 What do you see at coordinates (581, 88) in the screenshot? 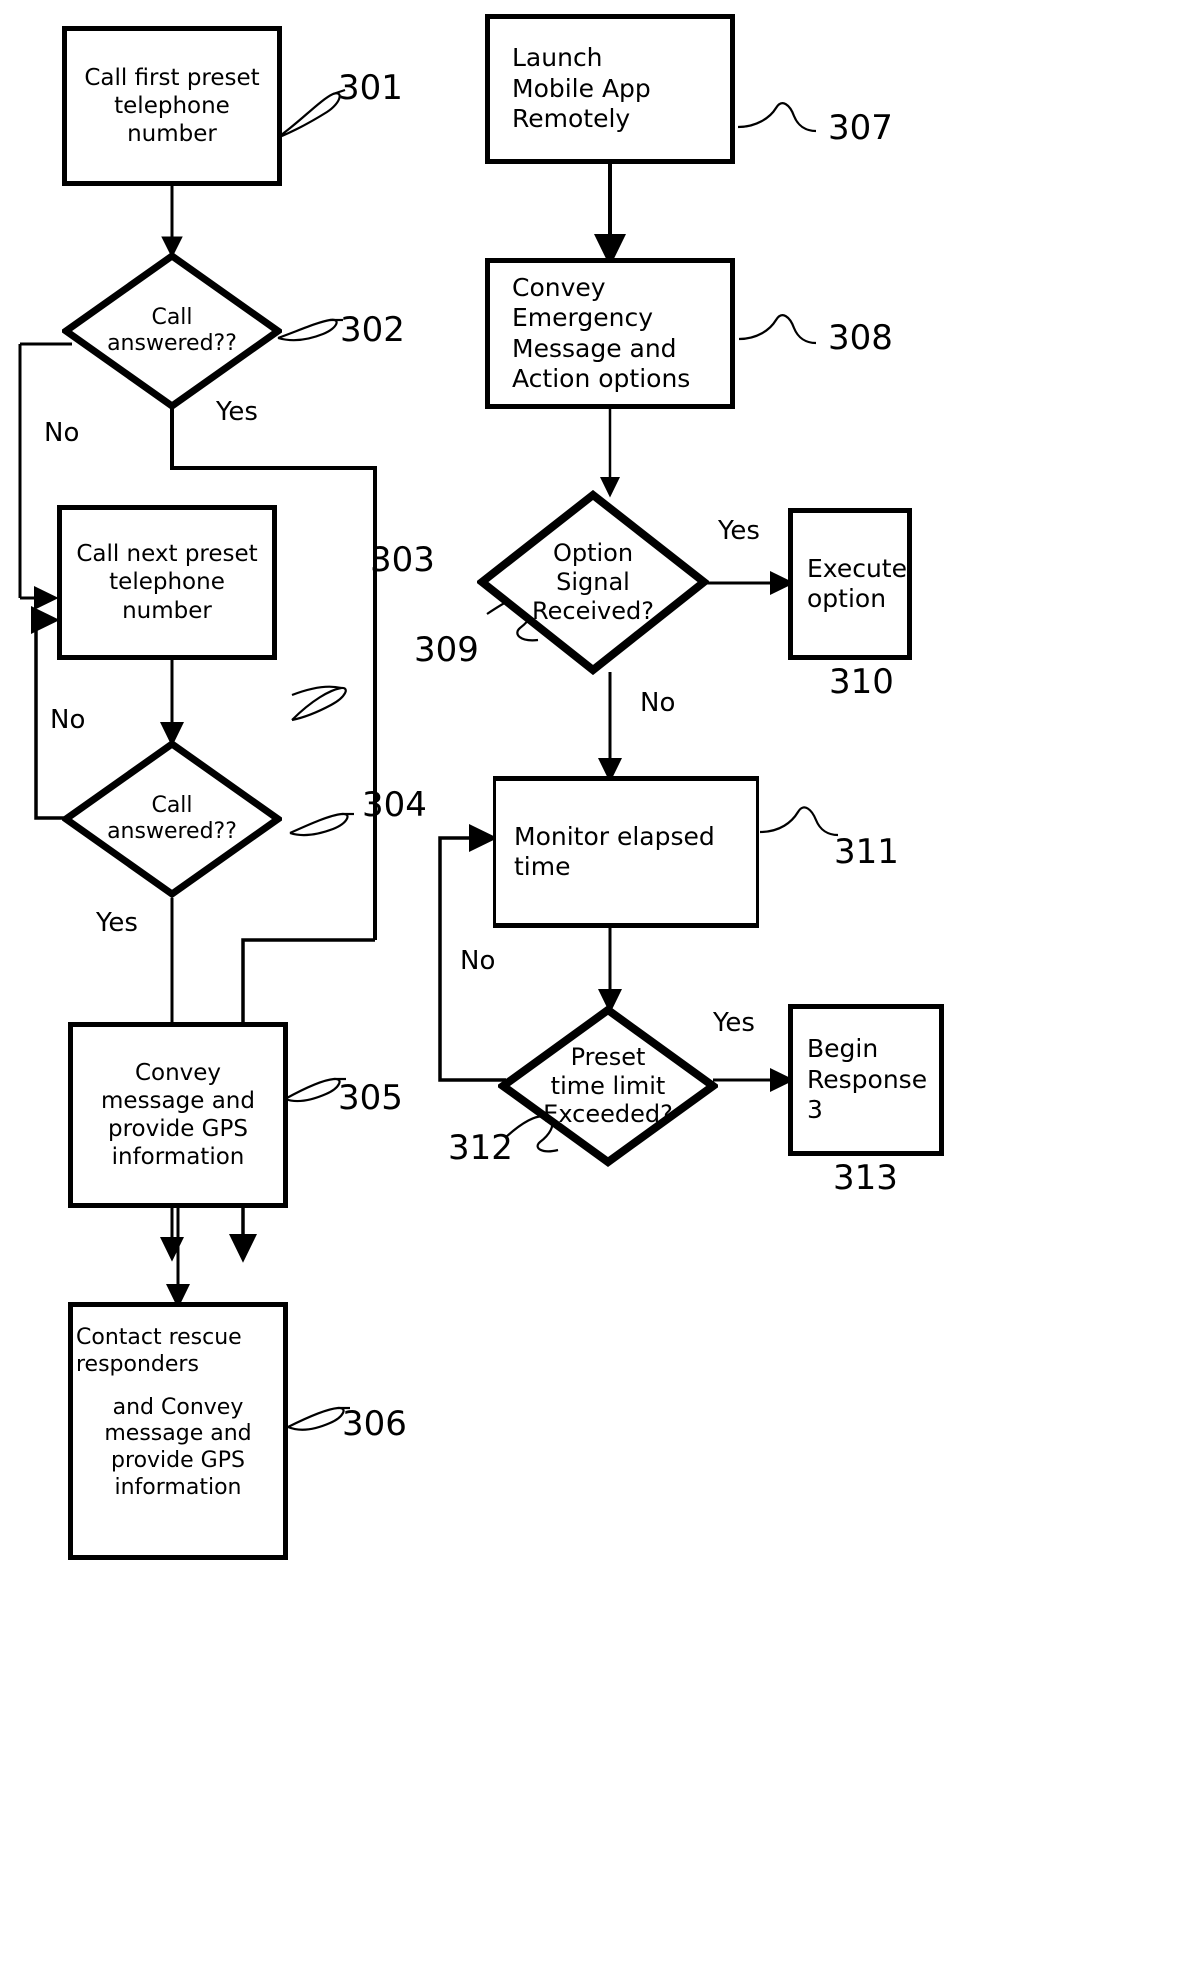
I see `node-307-text: Launch Mobile App Remotely` at bounding box center [581, 88].